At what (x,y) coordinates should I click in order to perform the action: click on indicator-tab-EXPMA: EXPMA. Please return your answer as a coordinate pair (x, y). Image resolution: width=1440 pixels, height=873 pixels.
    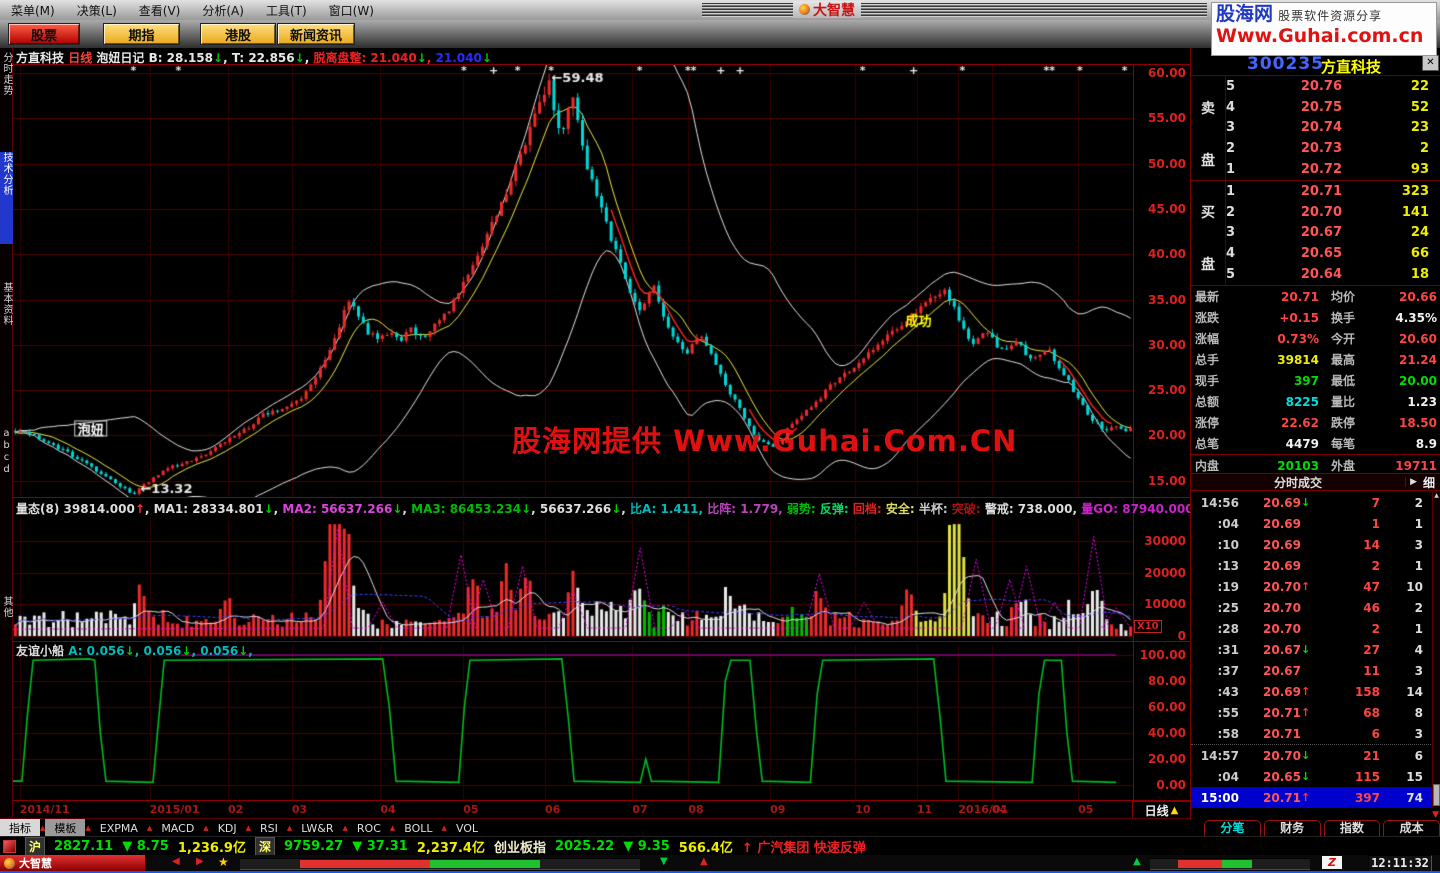
    Looking at the image, I should click on (119, 828).